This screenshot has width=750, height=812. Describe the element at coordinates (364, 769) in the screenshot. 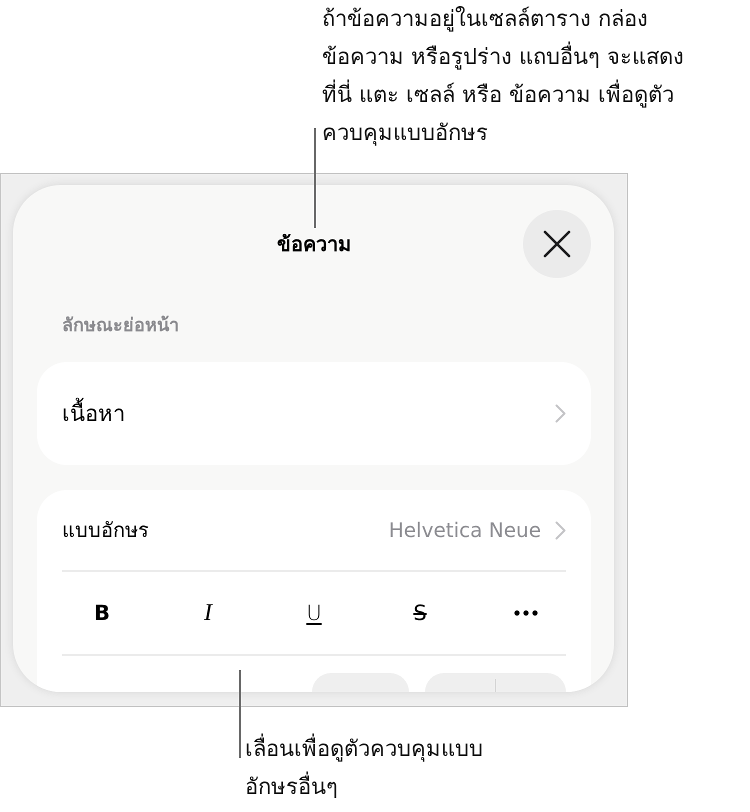

I see `callout-text: เลื่อนเพื่อดูตัวควบคุมแบบ อักษรอื่นๆ` at that location.